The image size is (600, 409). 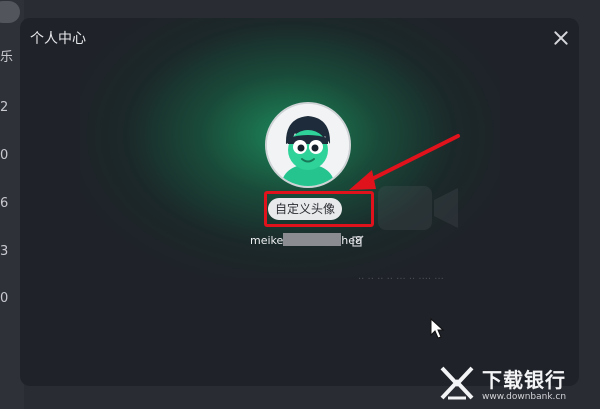 What do you see at coordinates (4, 203) in the screenshot?
I see `background-number: 6` at bounding box center [4, 203].